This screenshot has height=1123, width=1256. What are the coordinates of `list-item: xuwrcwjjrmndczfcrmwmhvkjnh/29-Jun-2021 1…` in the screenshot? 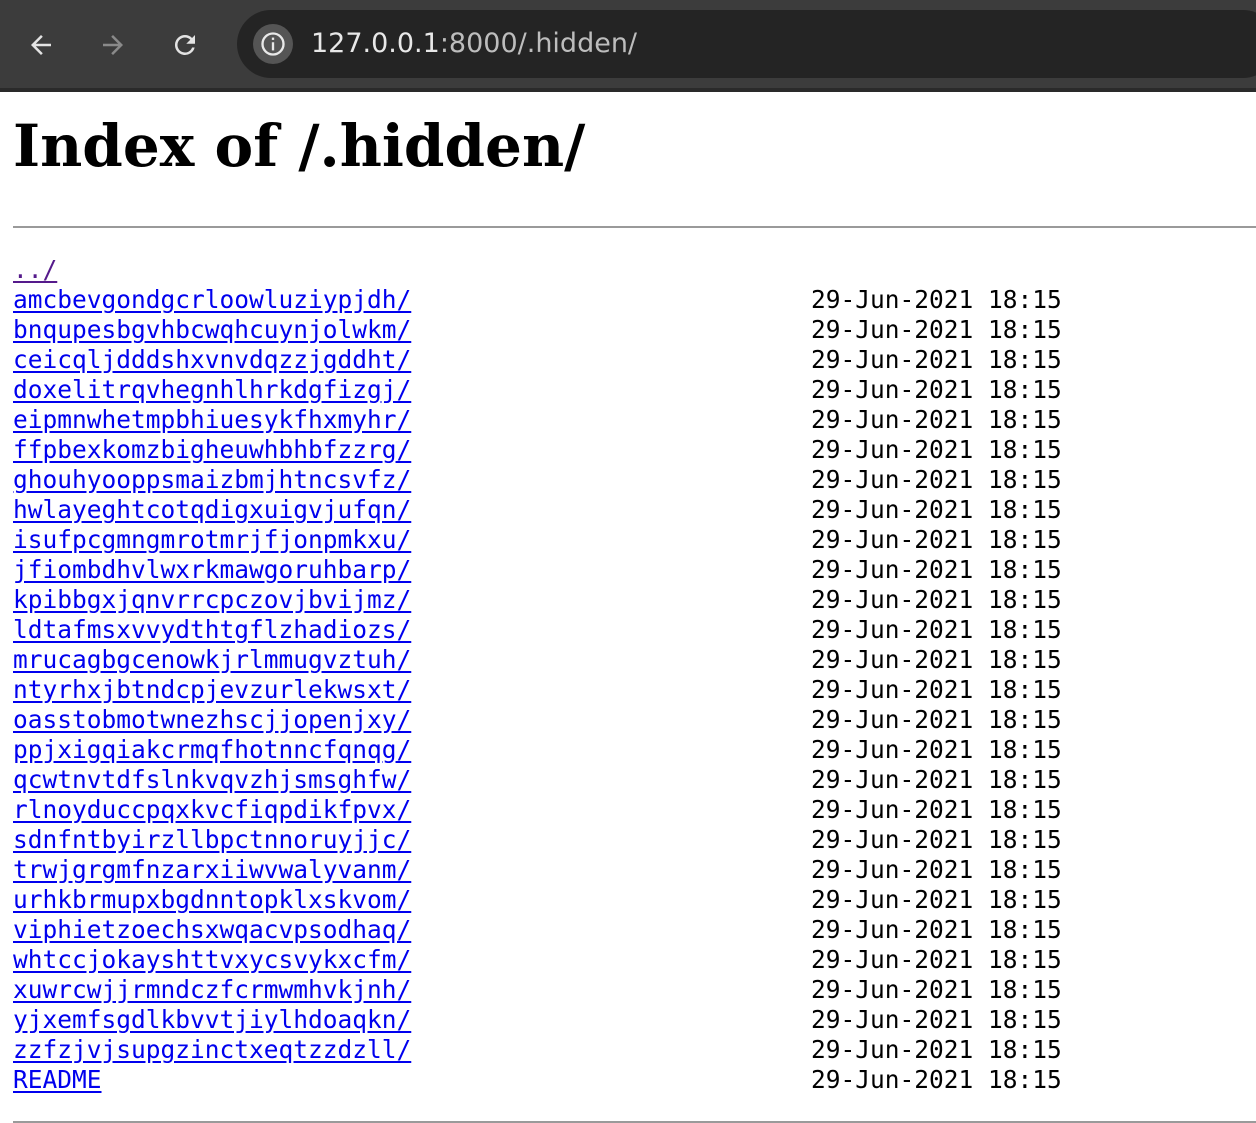 It's located at (537, 990).